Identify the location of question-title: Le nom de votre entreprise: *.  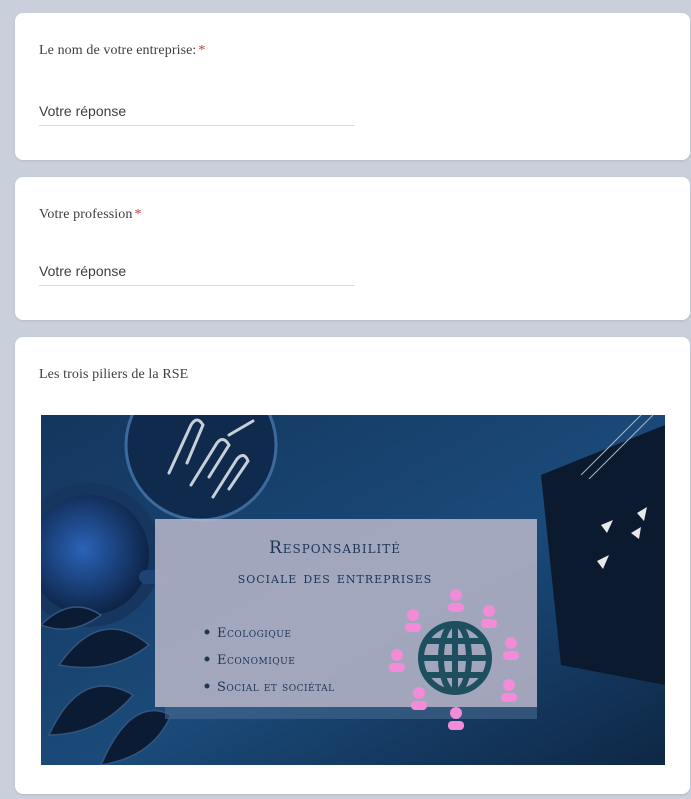
(122, 50).